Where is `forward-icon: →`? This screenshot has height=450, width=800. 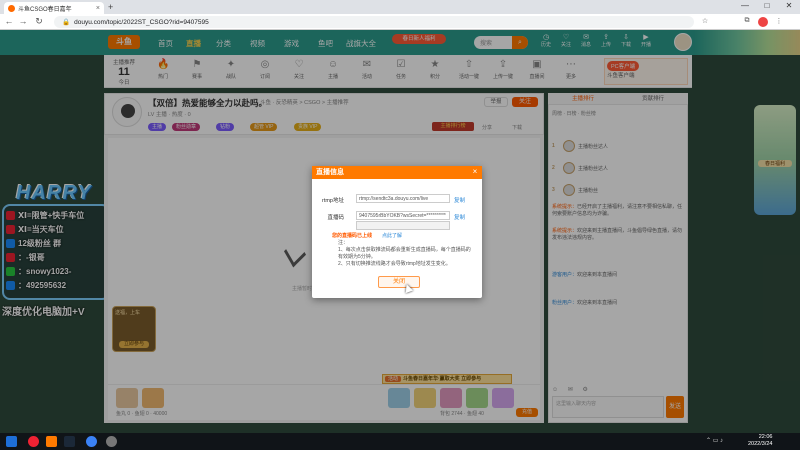 forward-icon: → is located at coordinates (23, 21).